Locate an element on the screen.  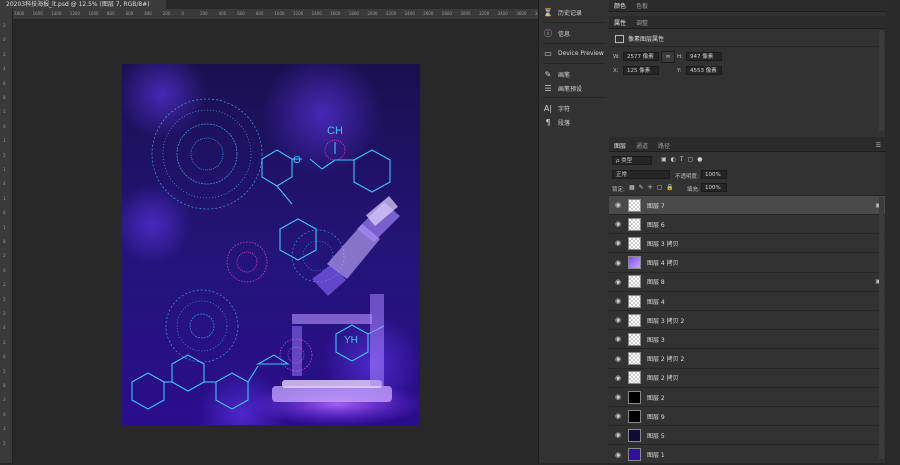
tab-channels: 通道 is located at coordinates (642, 145).